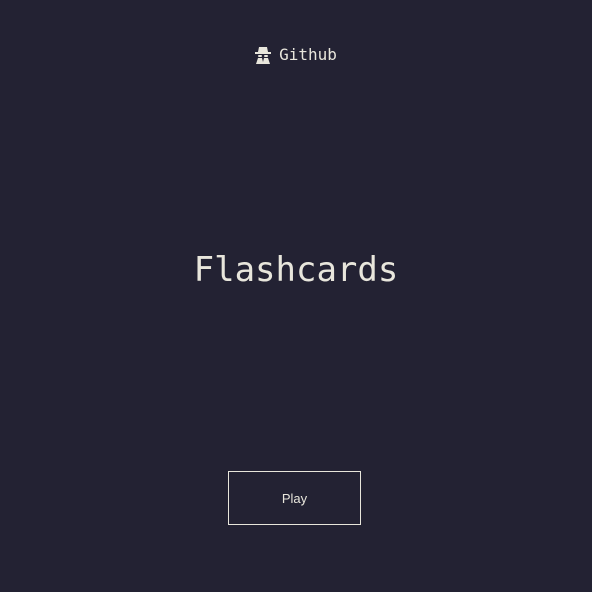 This screenshot has width=592, height=592. I want to click on play-button: Play, so click(294, 498).